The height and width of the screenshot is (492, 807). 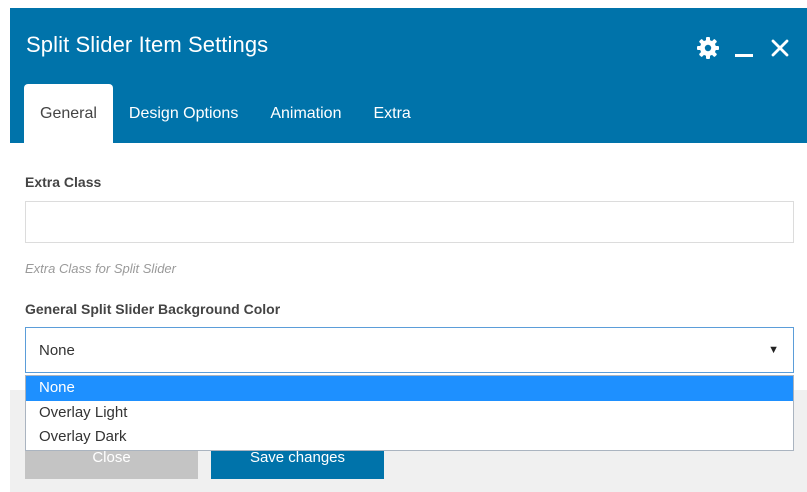 I want to click on extra-class-help: Extra Class for Split Slider, so click(x=100, y=268).